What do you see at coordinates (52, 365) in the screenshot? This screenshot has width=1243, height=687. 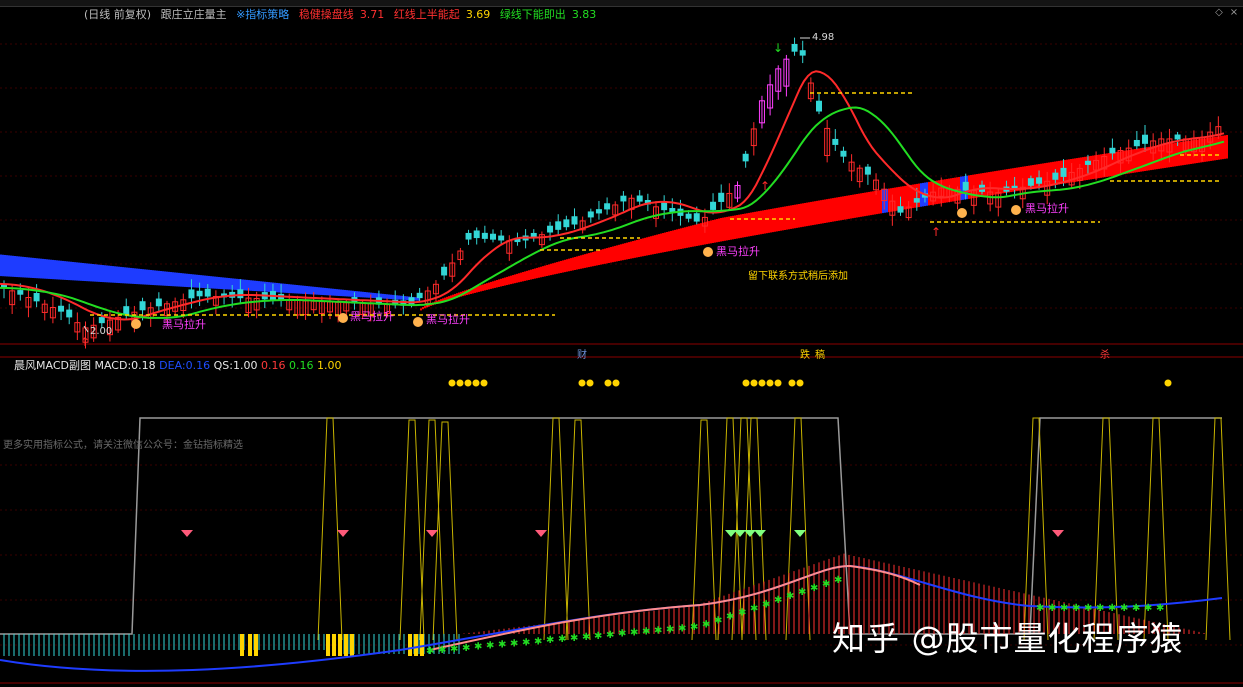 I see `sub-chart-name: 晨风MACD副图` at bounding box center [52, 365].